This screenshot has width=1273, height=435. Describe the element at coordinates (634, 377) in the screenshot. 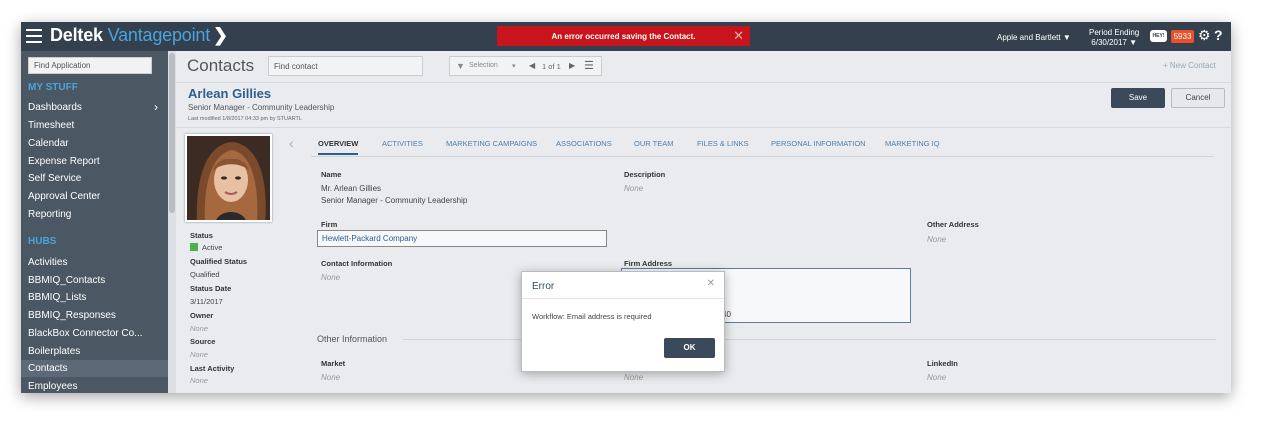

I see `middle-field-value: None` at that location.